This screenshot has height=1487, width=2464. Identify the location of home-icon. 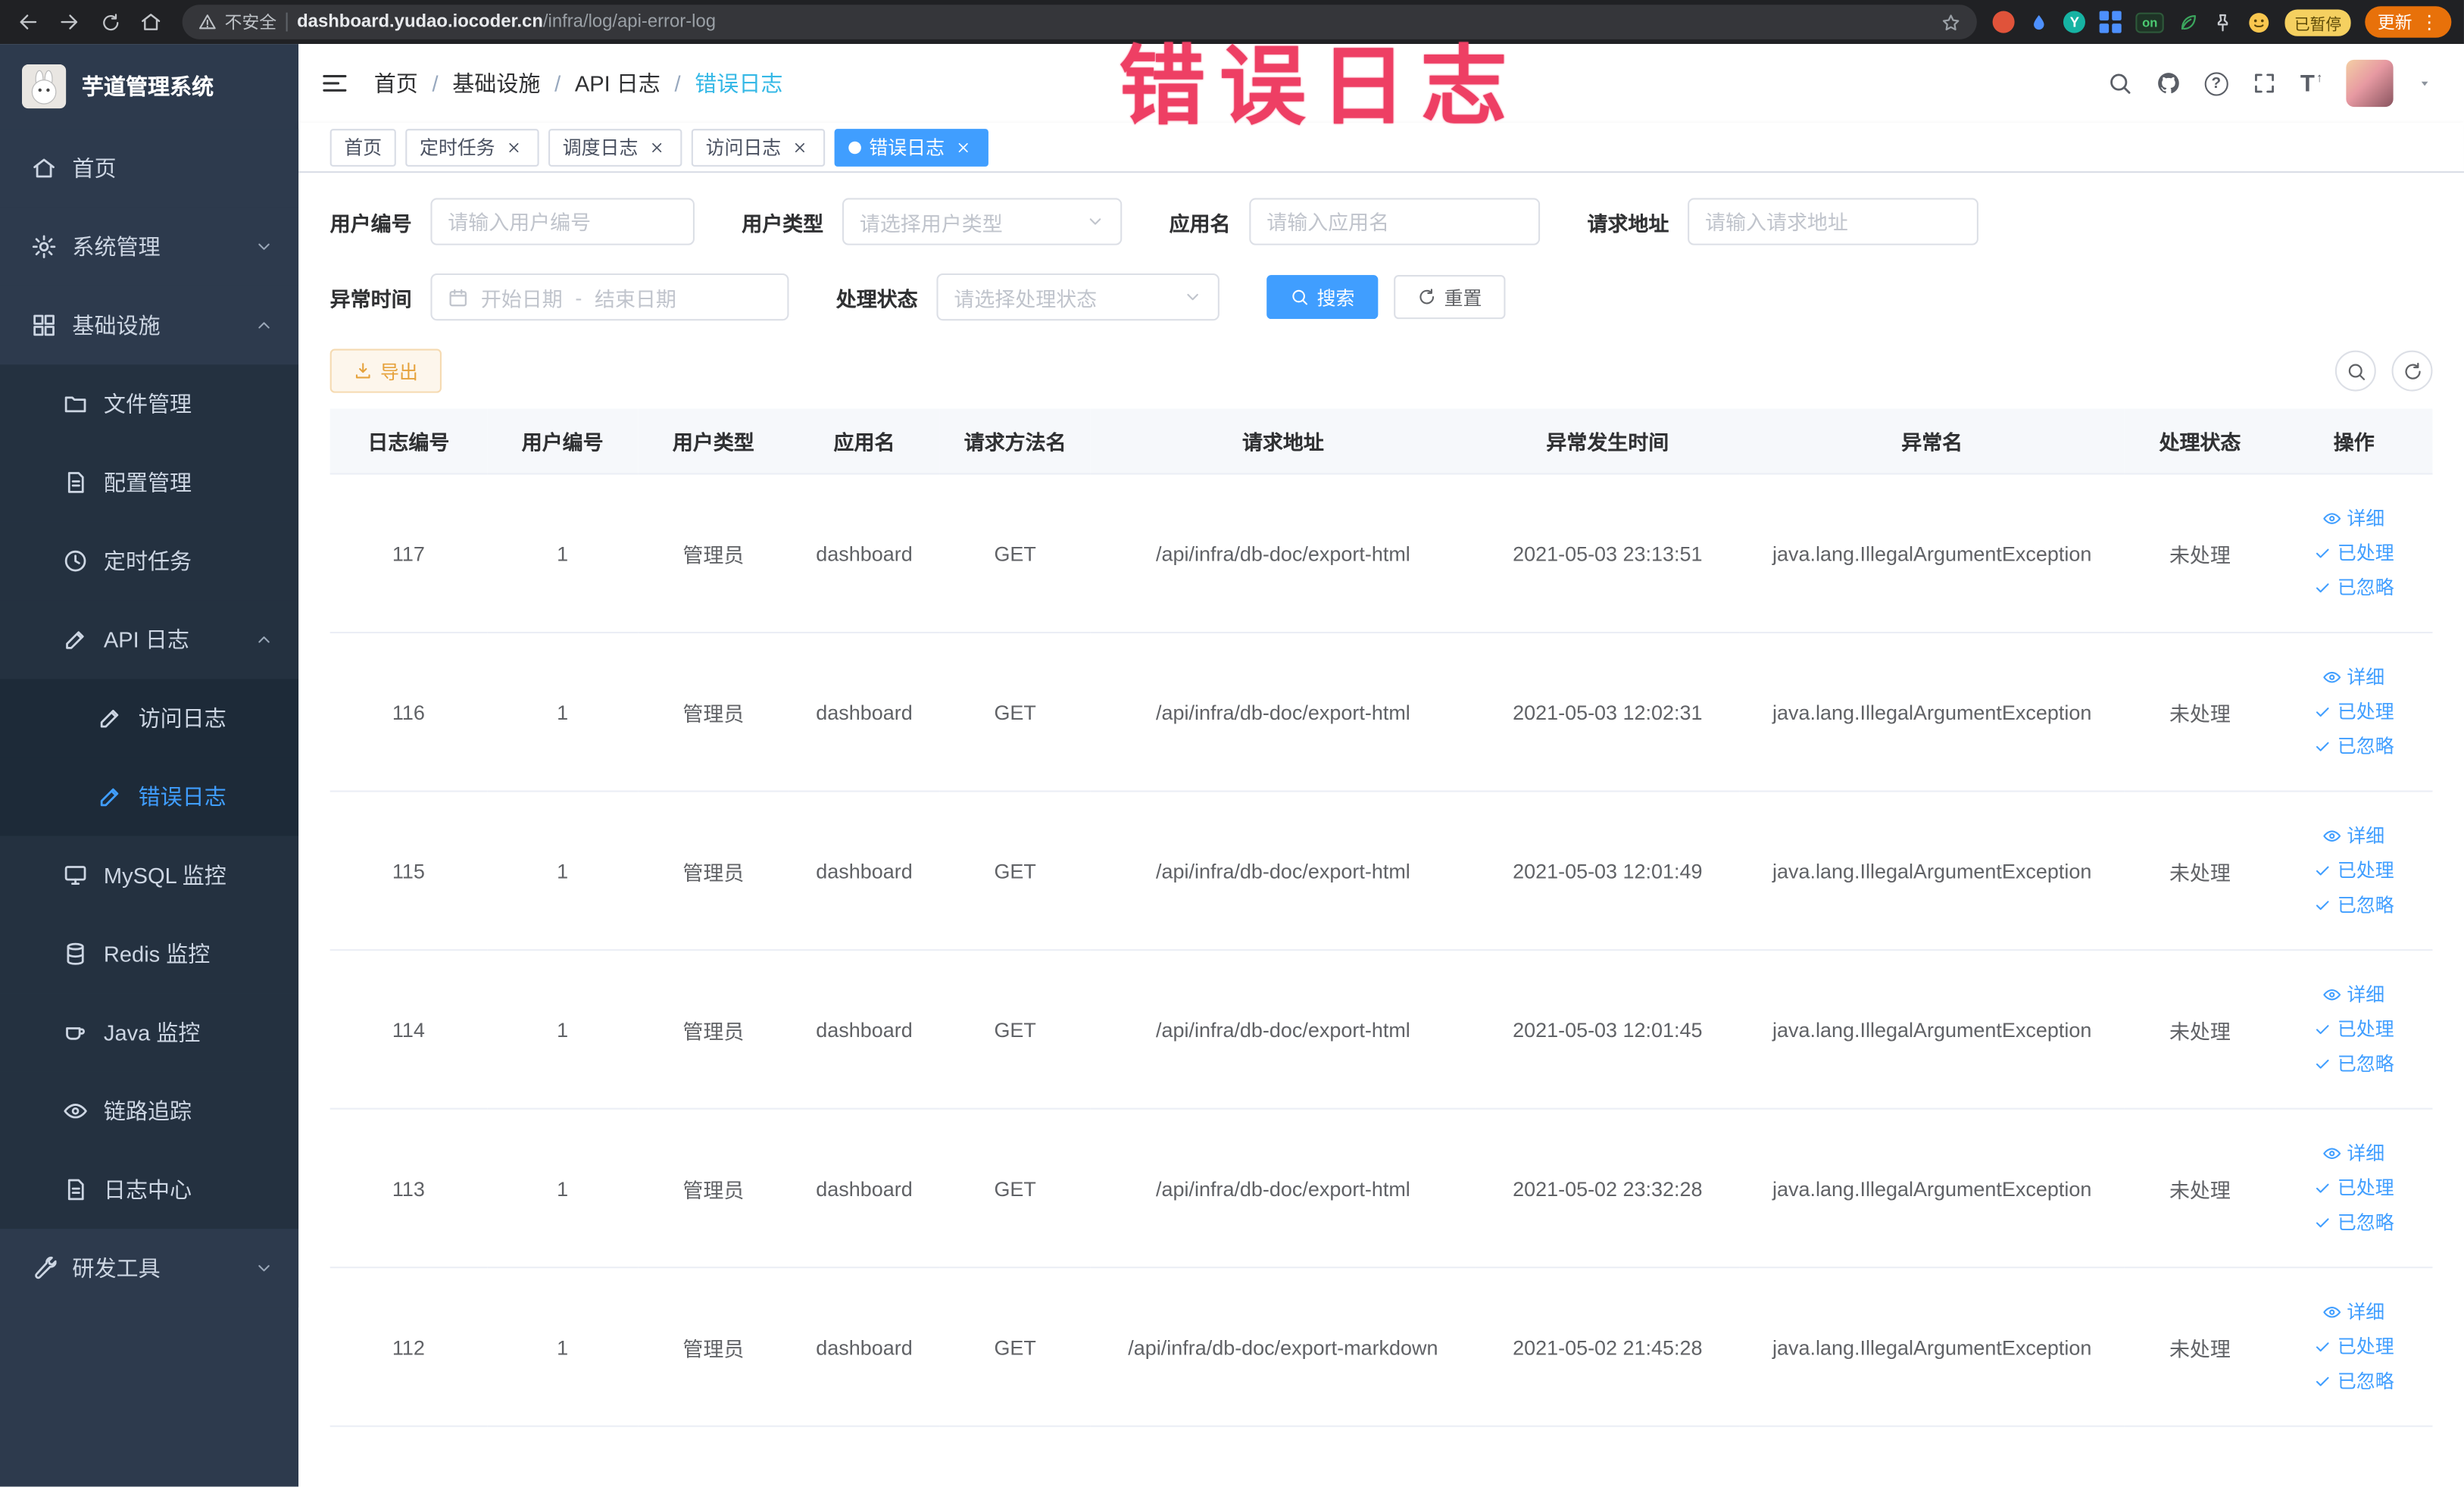
(150, 21).